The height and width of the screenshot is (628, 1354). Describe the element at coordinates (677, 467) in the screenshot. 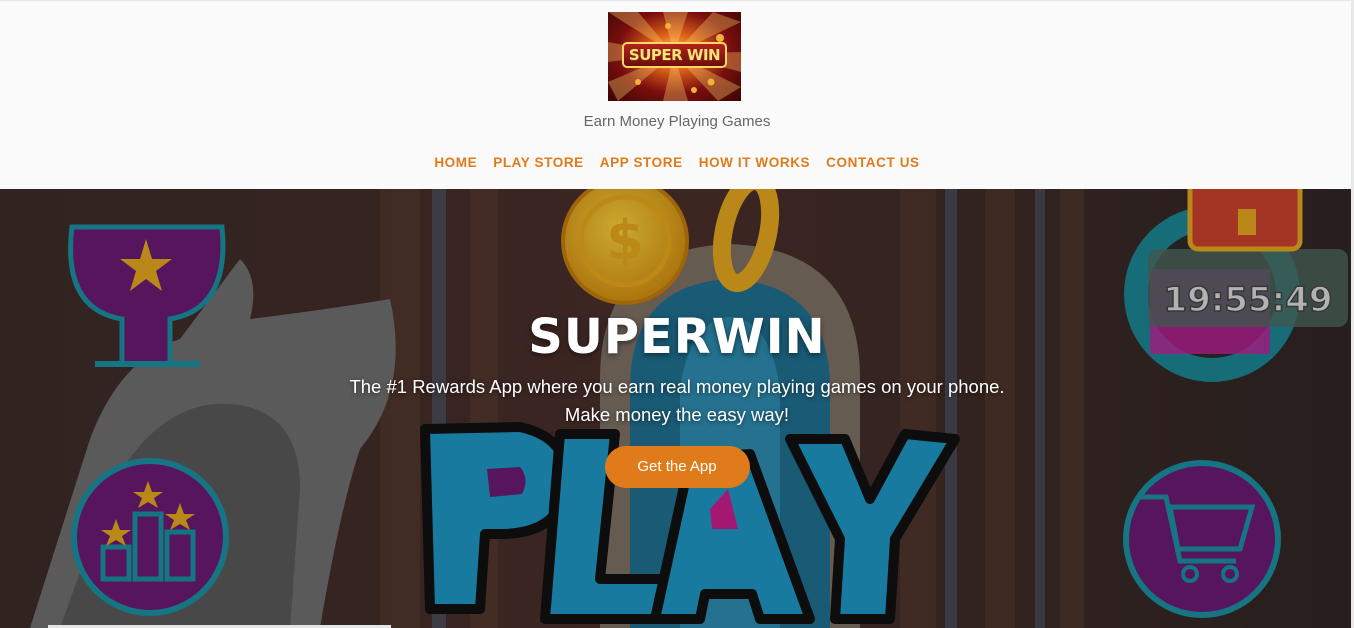

I see `get-the-app-button: Get the App` at that location.